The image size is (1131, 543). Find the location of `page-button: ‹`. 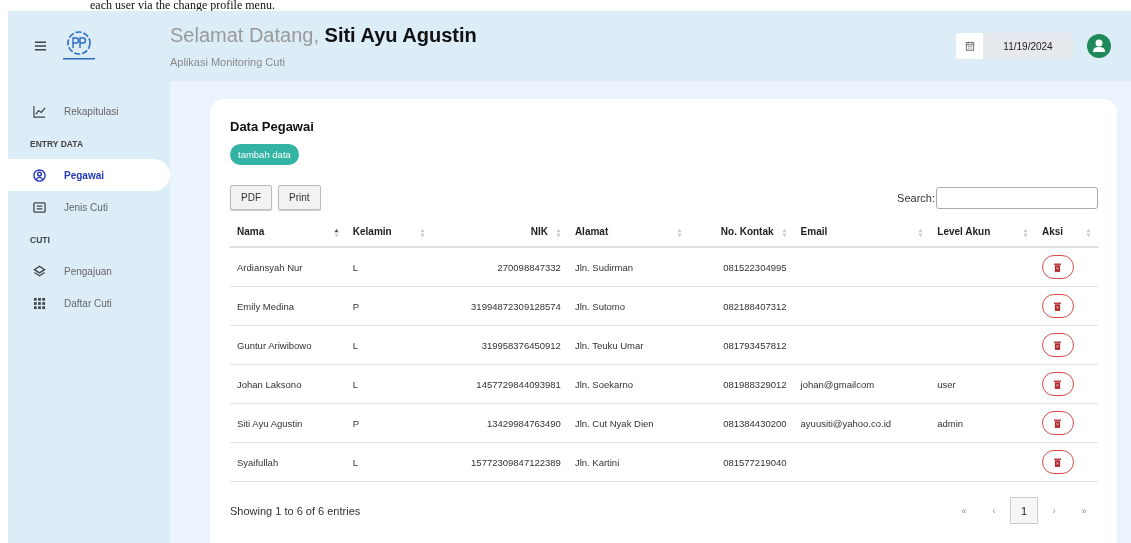

page-button: ‹ is located at coordinates (994, 510).